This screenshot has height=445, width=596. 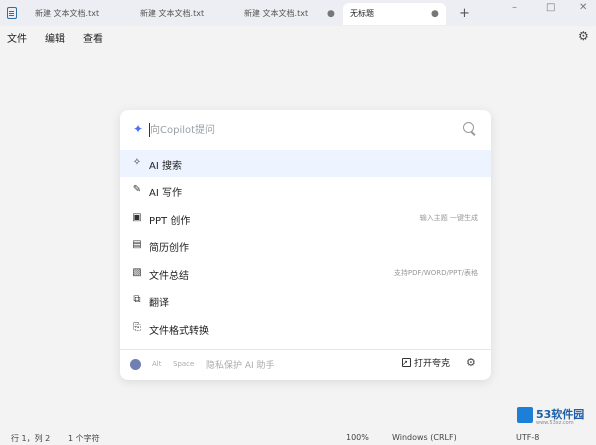 What do you see at coordinates (305, 365) in the screenshot?
I see `panel-footer: Alt Space 隐私保护 AI 助手 打开夸克 ⚙` at bounding box center [305, 365].